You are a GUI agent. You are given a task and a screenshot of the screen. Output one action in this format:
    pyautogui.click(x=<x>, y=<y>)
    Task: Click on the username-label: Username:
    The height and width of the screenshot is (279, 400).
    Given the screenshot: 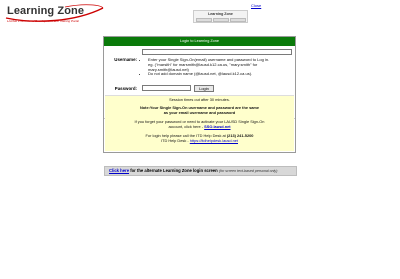 What is the action you would take?
    pyautogui.click(x=125, y=59)
    